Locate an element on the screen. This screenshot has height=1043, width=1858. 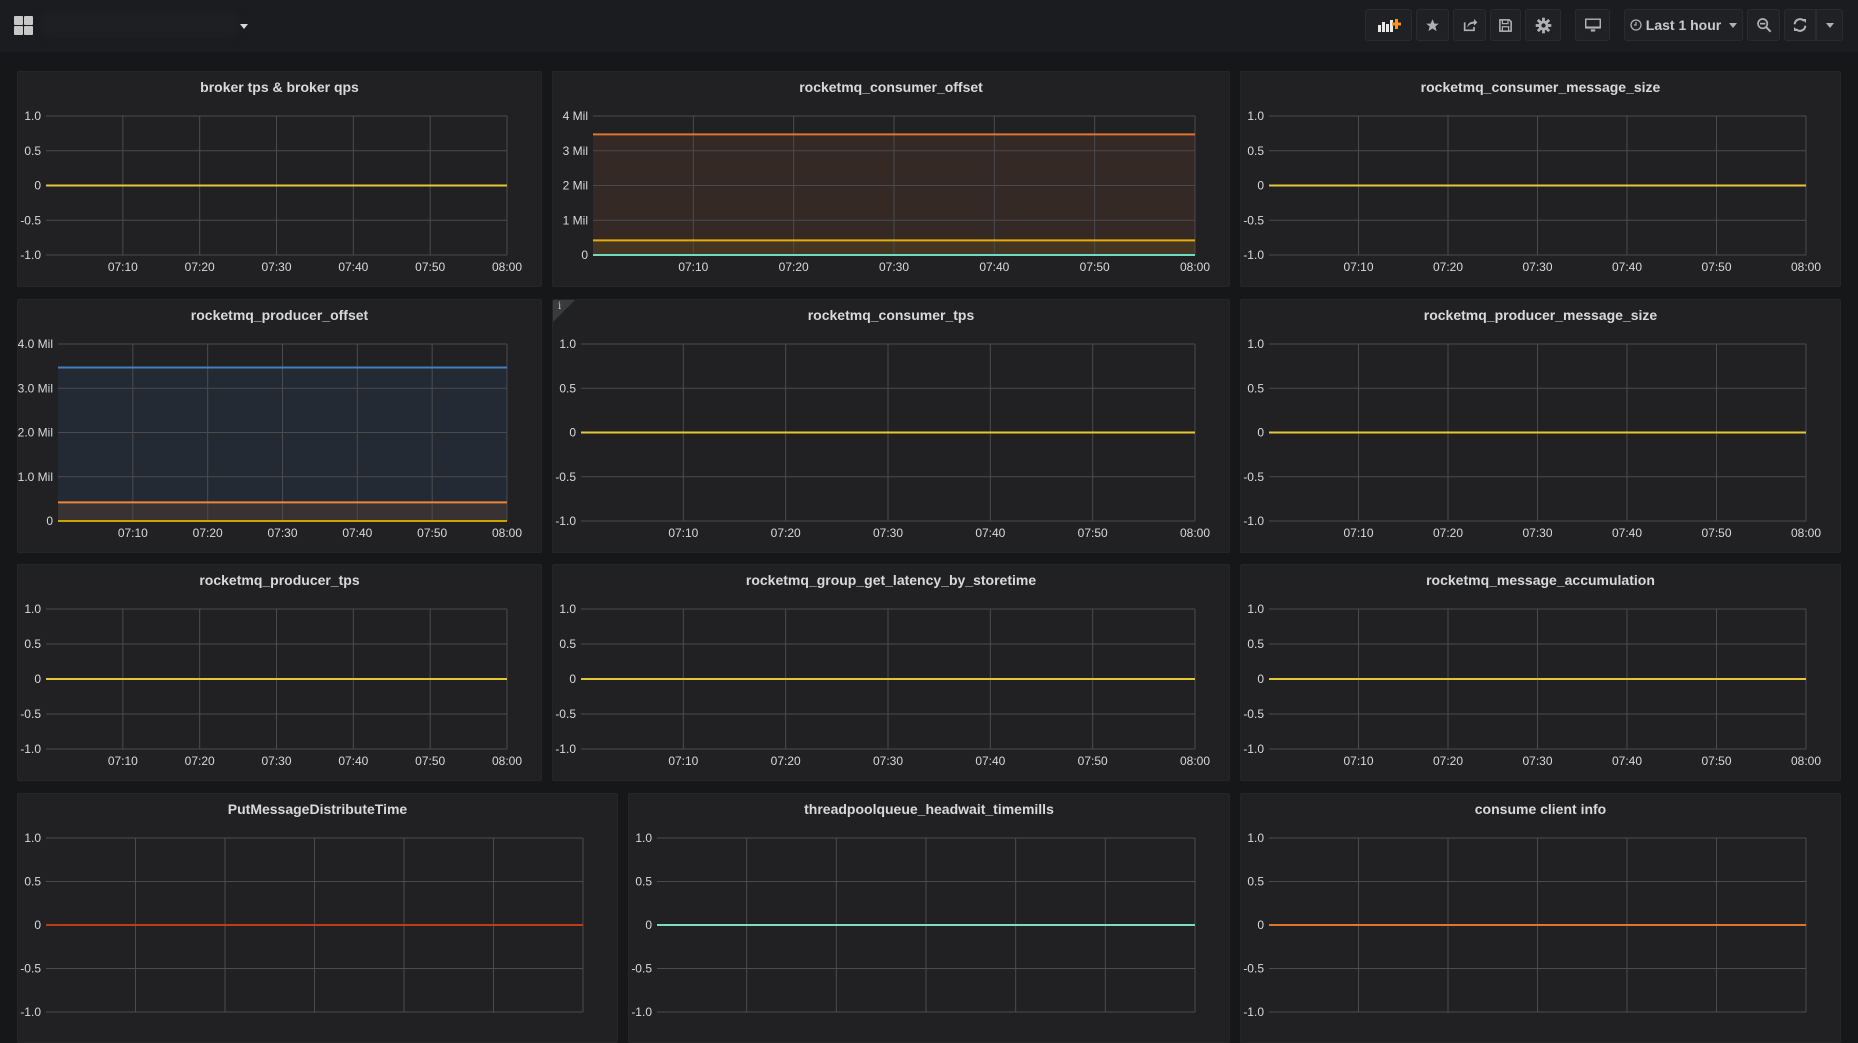
time-picker-button: Last 1 hour is located at coordinates (1683, 25).